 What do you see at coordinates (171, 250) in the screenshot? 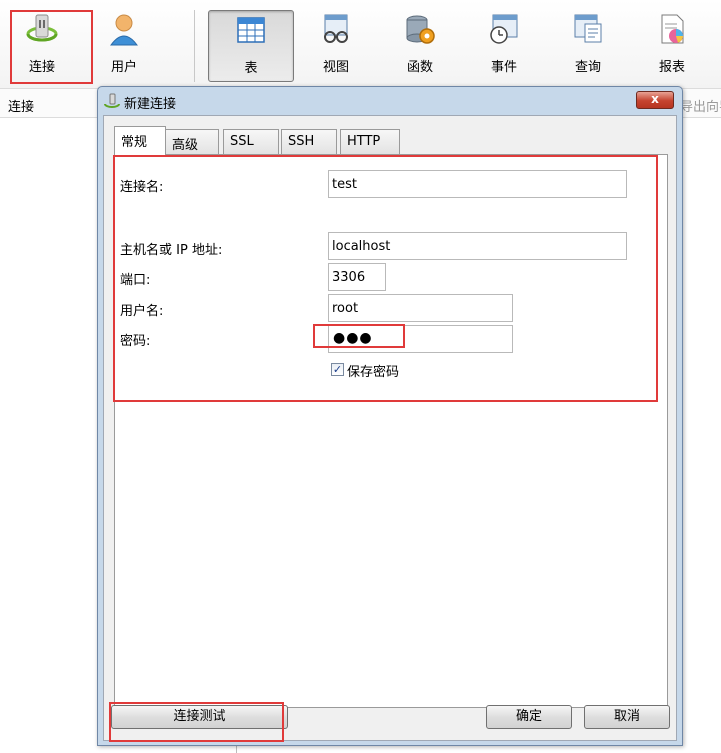
I see `host-label: 主机名或 IP 地址:` at bounding box center [171, 250].